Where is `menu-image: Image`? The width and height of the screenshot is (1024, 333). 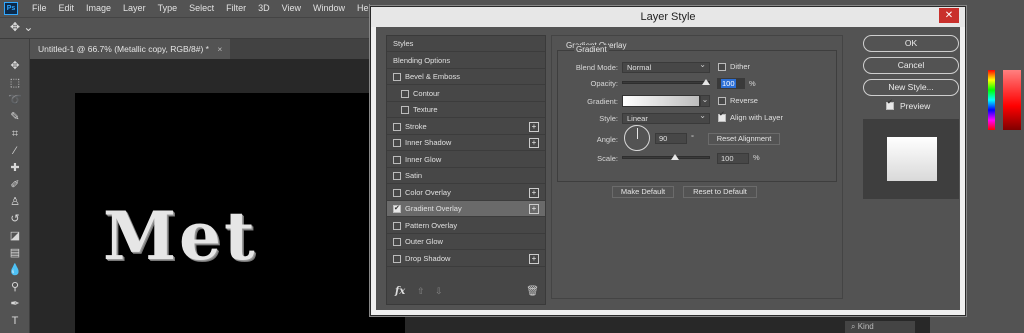 menu-image: Image is located at coordinates (98, 8).